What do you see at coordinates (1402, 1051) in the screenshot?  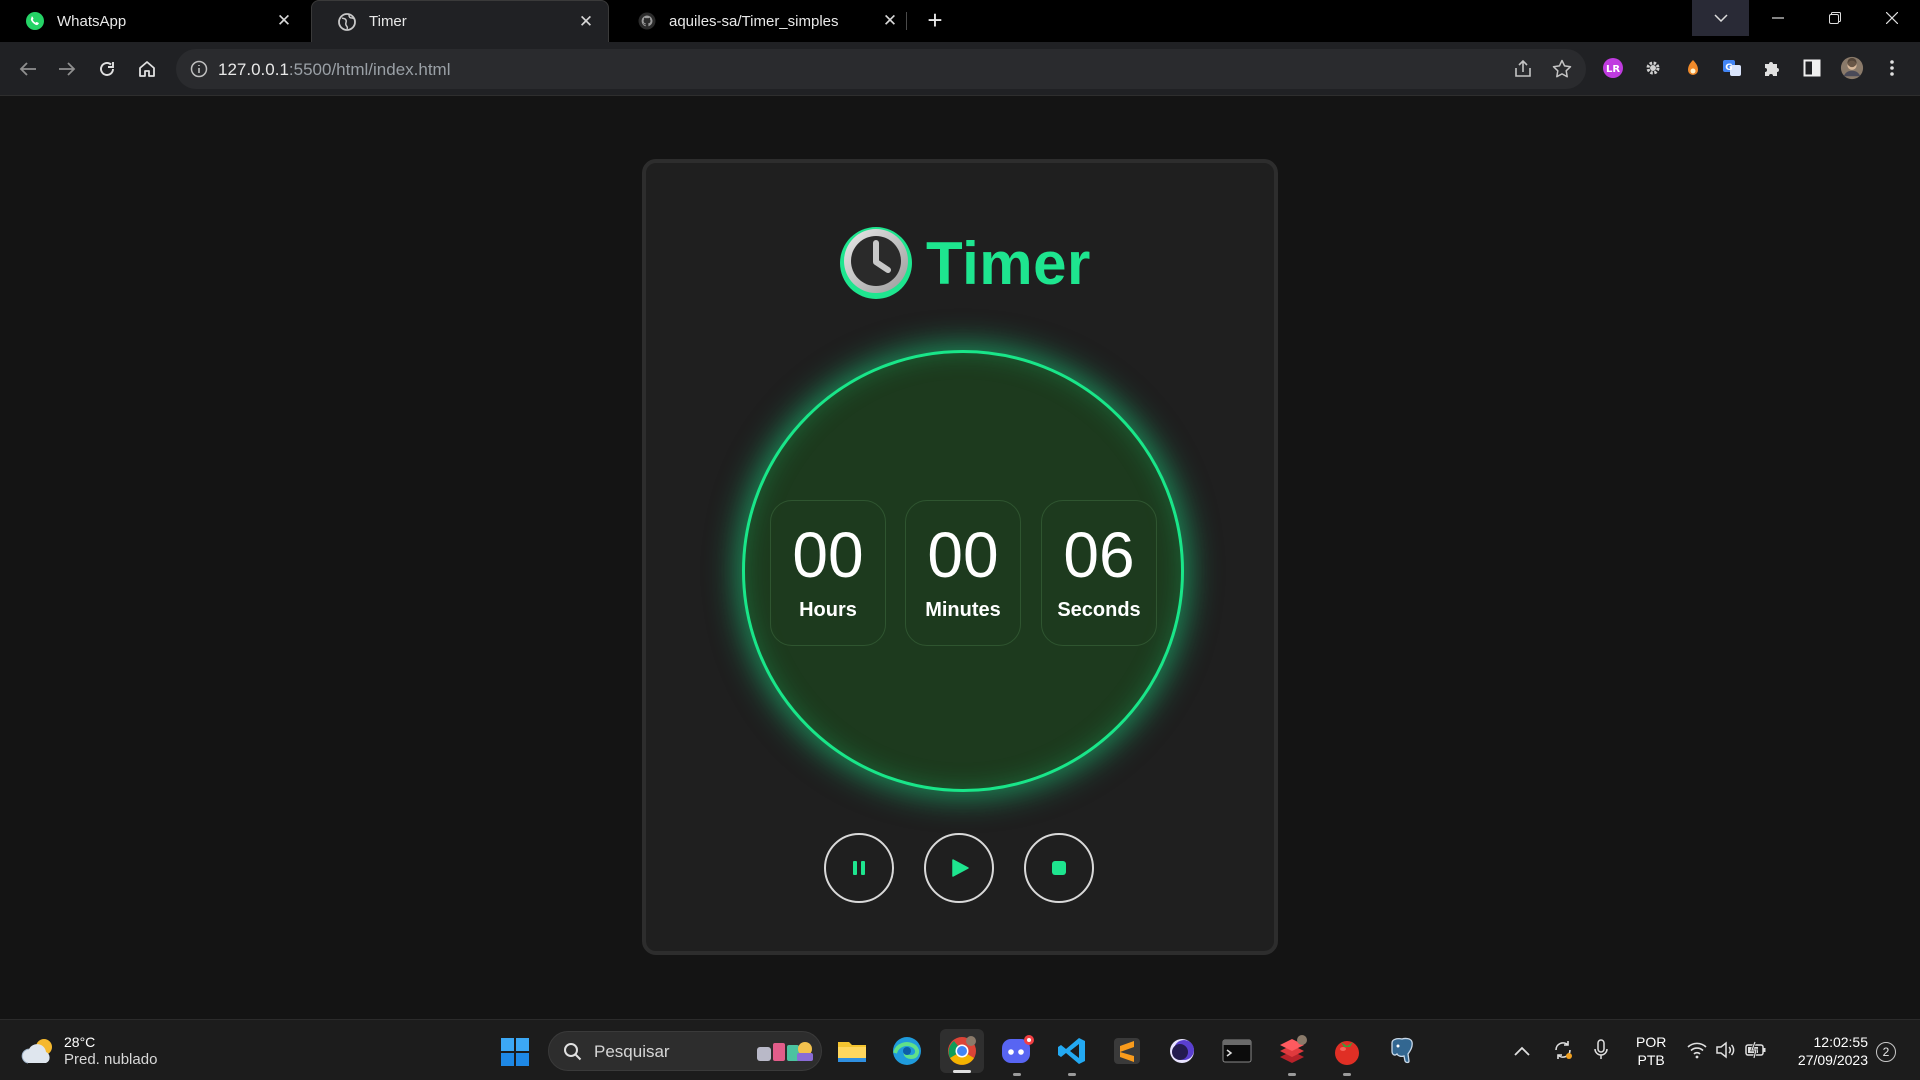 I see `postgresql-icon` at bounding box center [1402, 1051].